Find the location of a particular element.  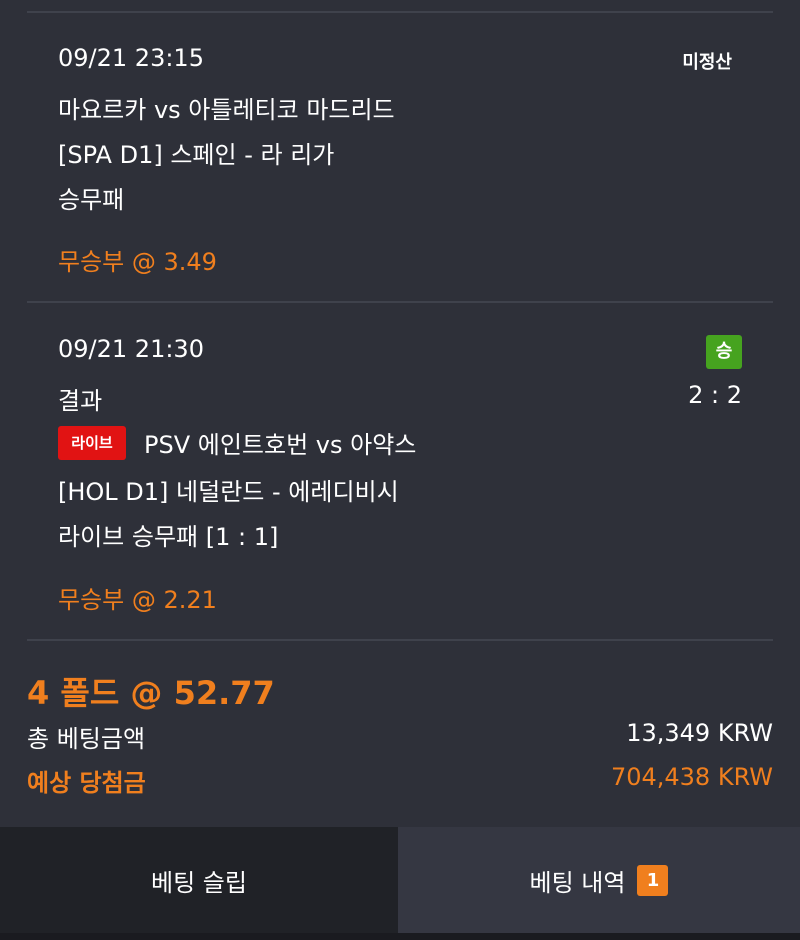

bet-pick: 무승부 @ 2.21 is located at coordinates (137, 600).